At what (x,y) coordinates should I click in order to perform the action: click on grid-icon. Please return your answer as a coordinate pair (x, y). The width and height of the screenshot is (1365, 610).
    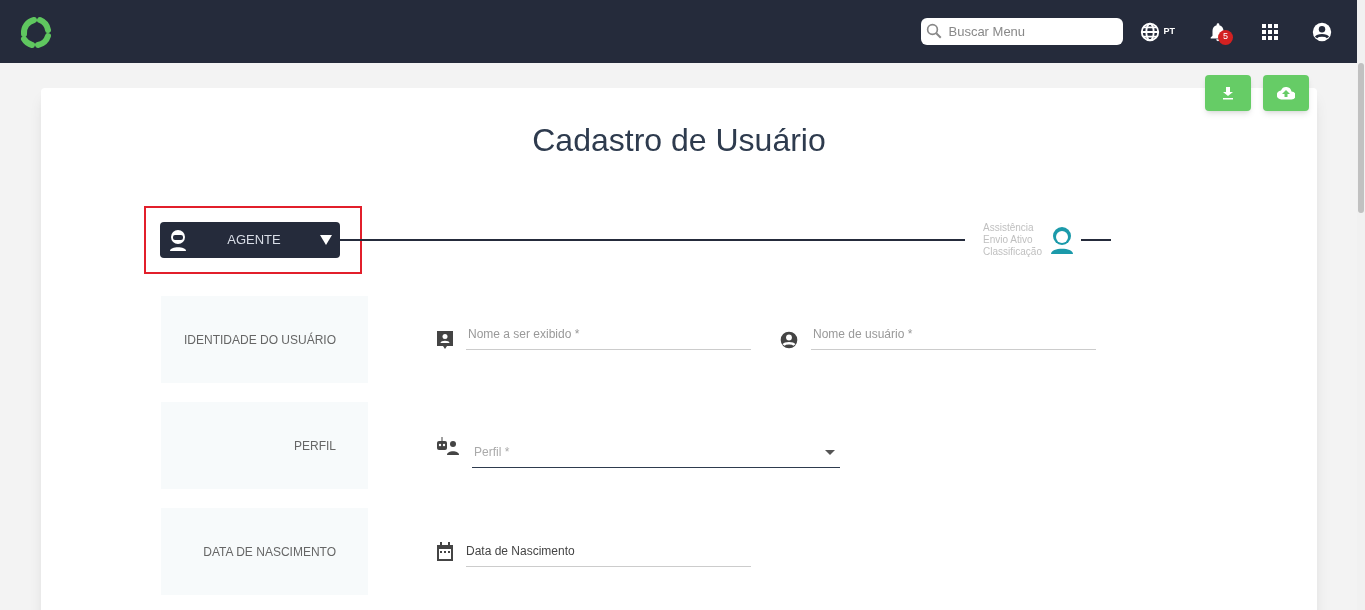
    Looking at the image, I should click on (1270, 31).